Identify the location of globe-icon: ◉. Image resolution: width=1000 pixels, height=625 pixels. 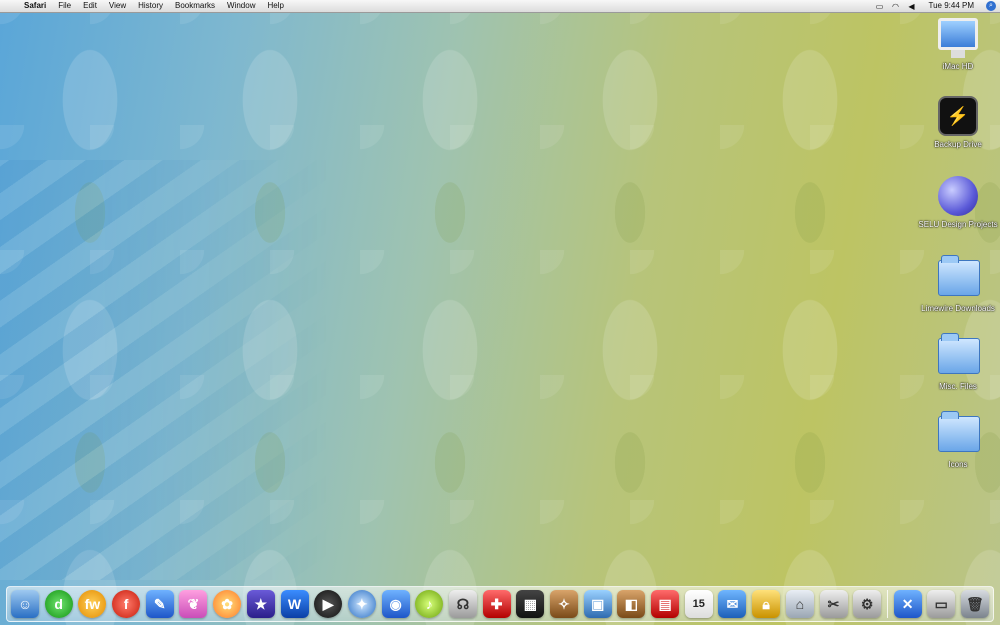
(395, 604).